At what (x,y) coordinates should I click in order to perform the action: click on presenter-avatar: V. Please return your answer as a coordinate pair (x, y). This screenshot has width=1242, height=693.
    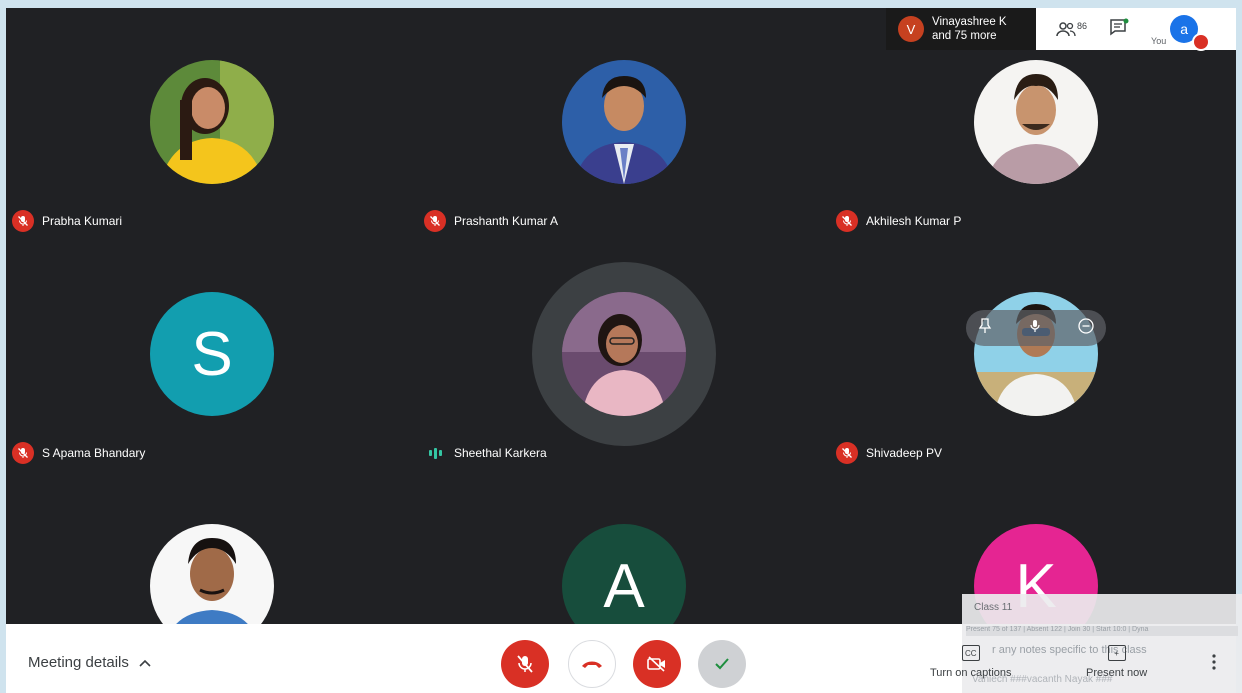
    Looking at the image, I should click on (911, 29).